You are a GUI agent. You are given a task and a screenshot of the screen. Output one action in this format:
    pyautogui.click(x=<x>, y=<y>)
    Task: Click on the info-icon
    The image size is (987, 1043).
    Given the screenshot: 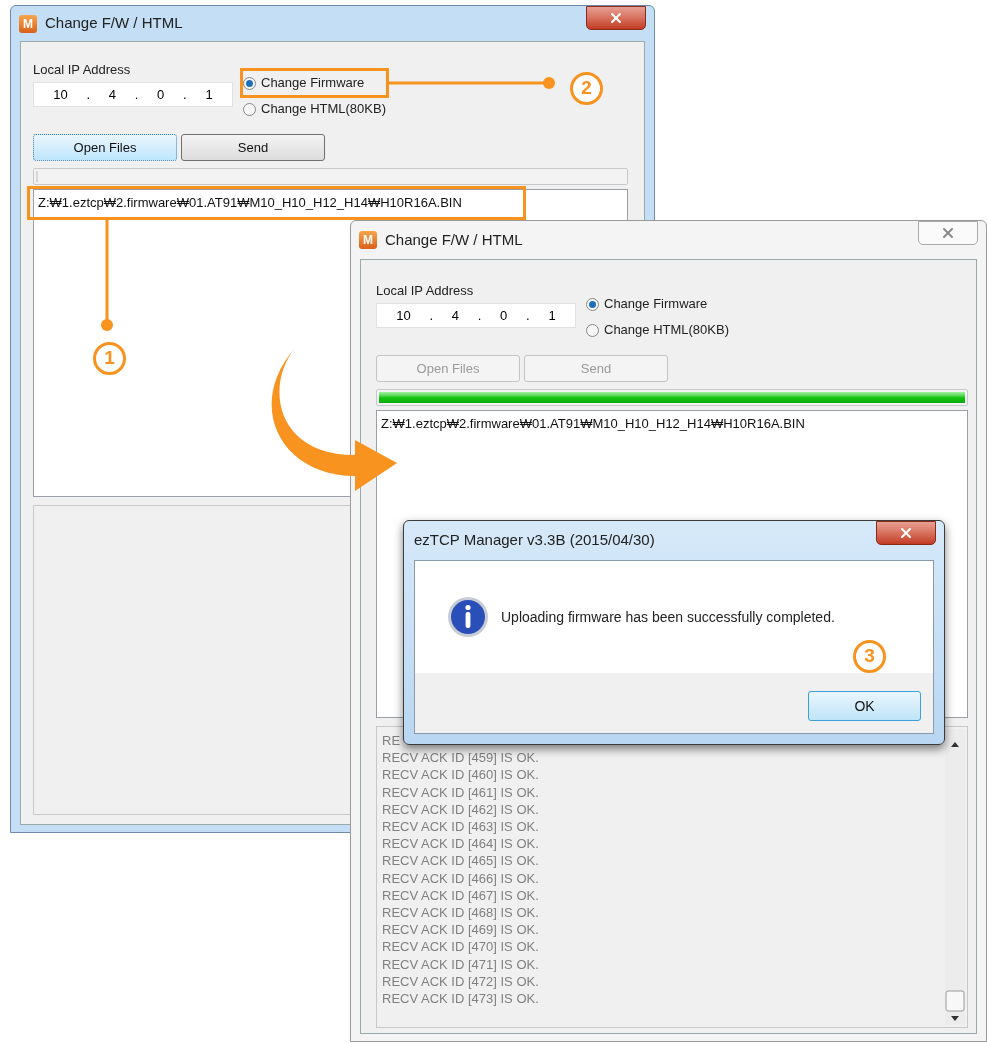 What is the action you would take?
    pyautogui.click(x=468, y=617)
    